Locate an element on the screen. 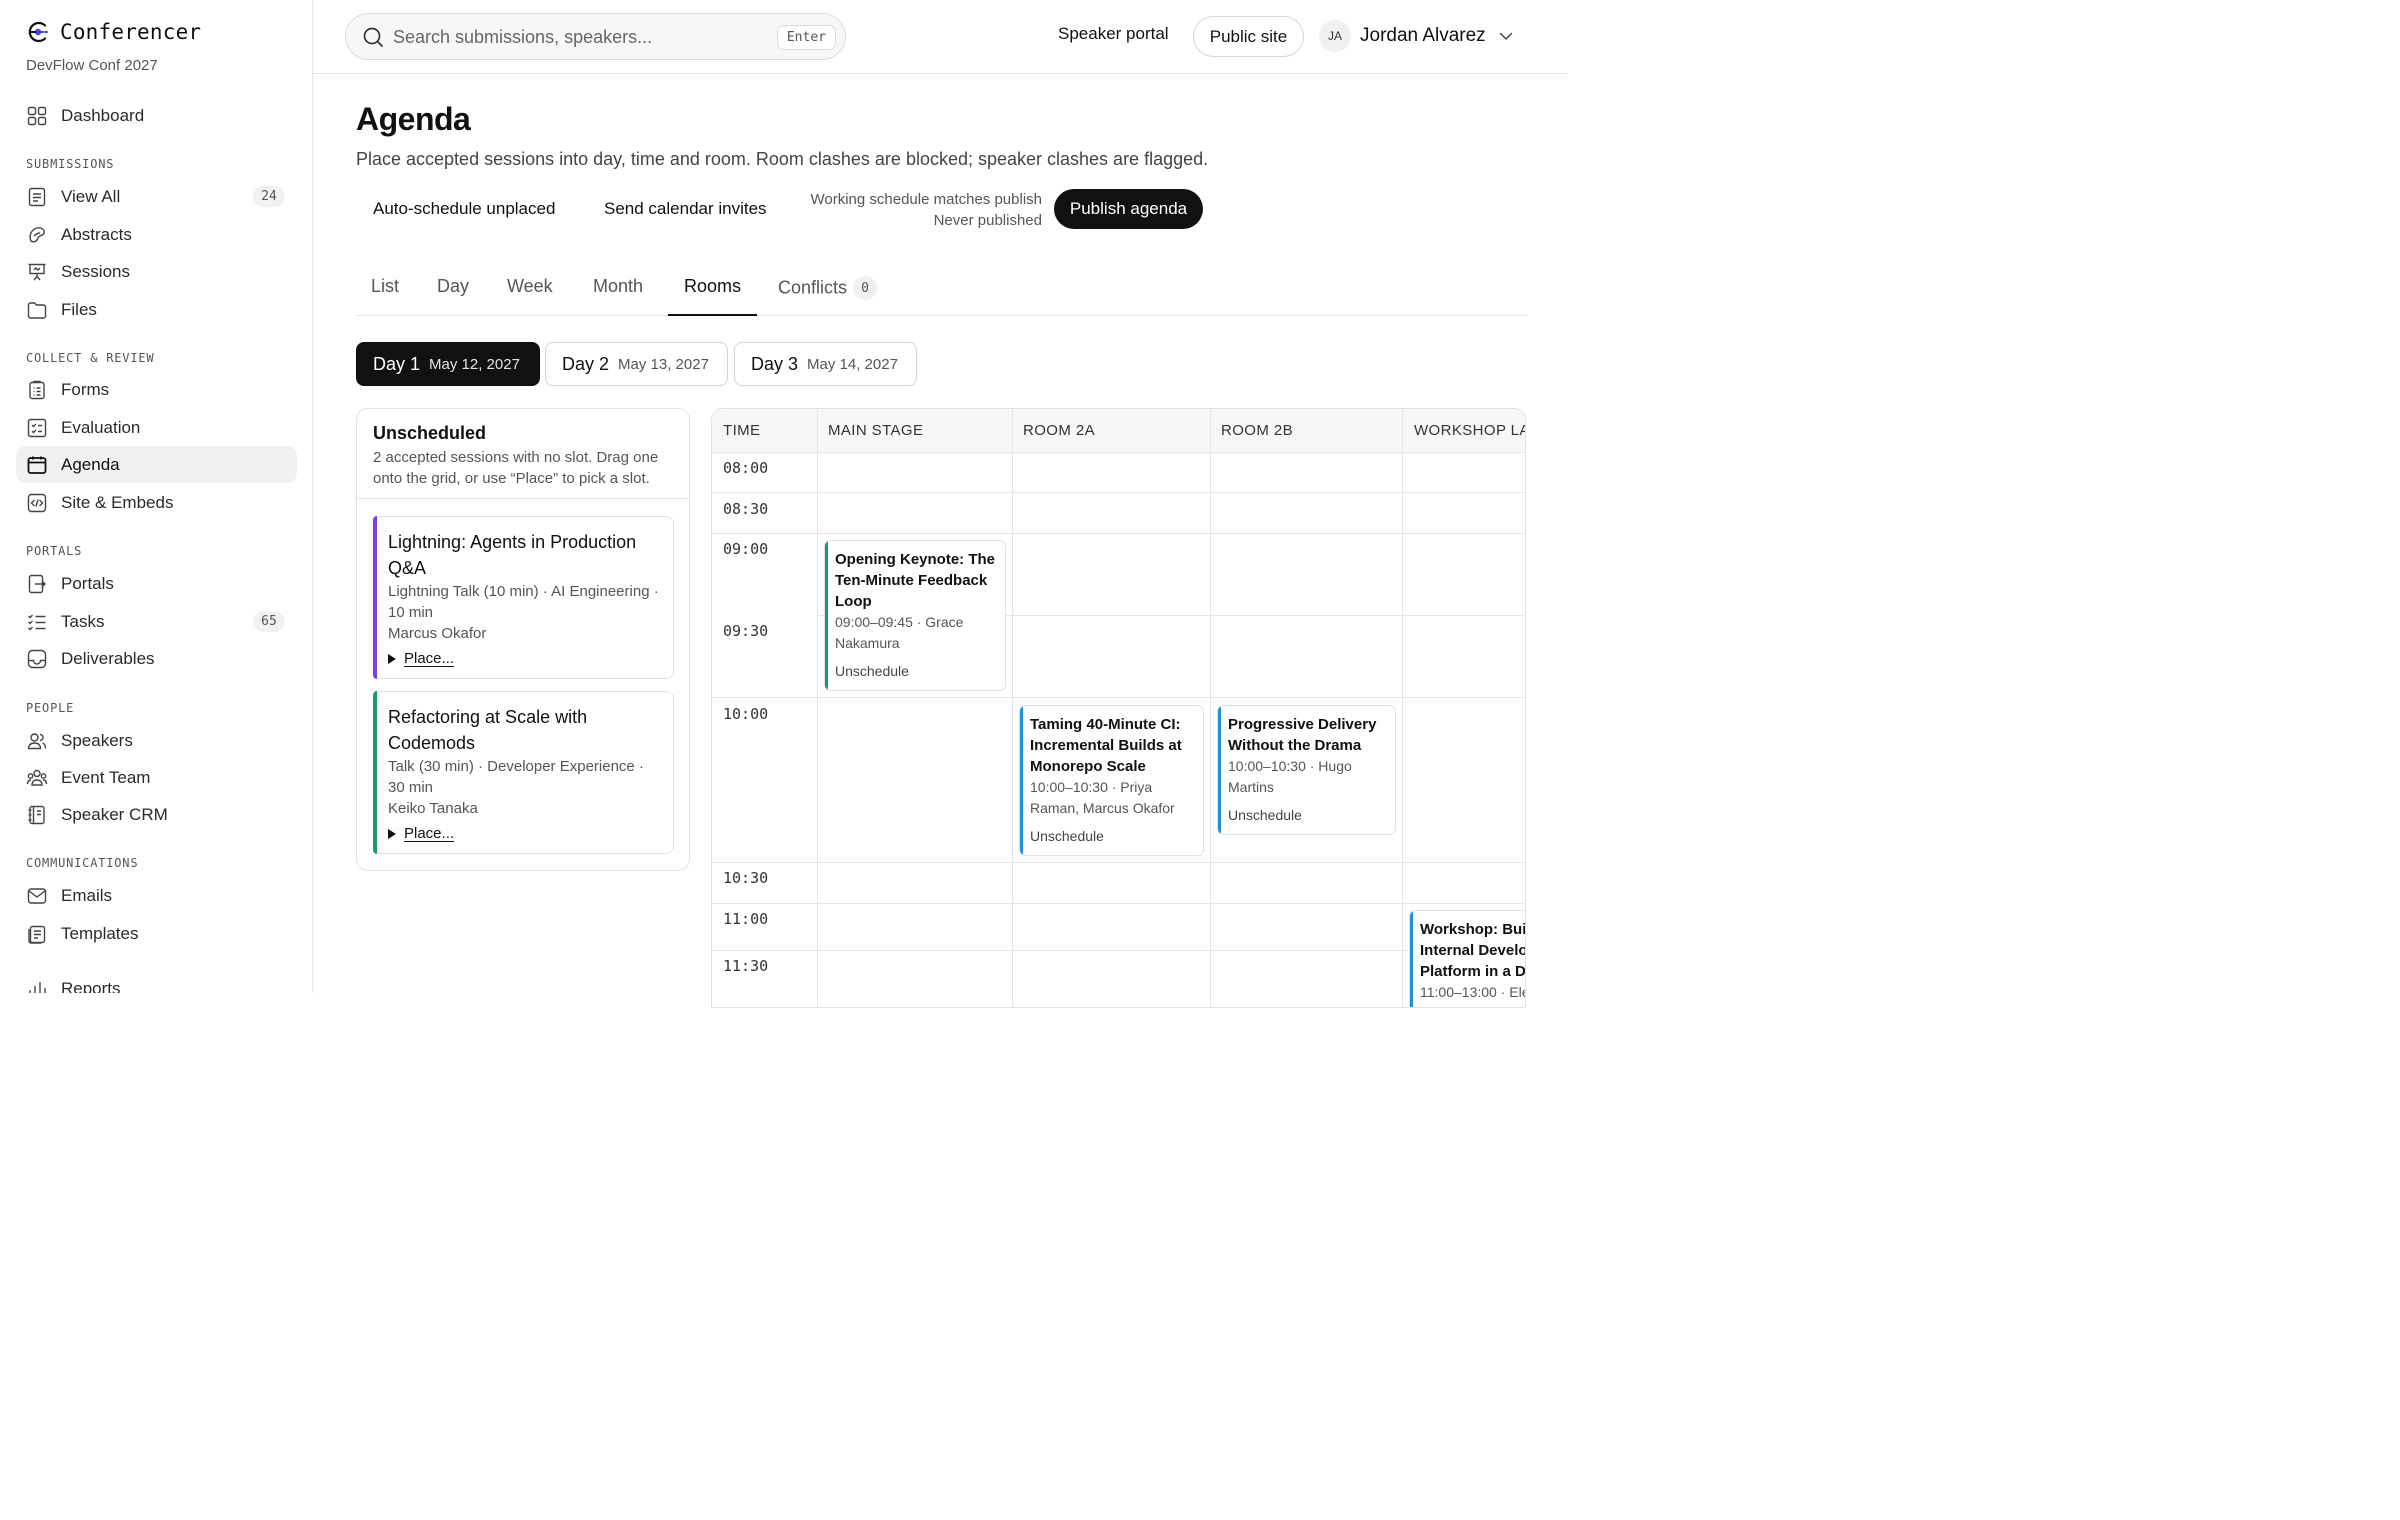  sidebar-item-reports: Reports is located at coordinates (156, 981).